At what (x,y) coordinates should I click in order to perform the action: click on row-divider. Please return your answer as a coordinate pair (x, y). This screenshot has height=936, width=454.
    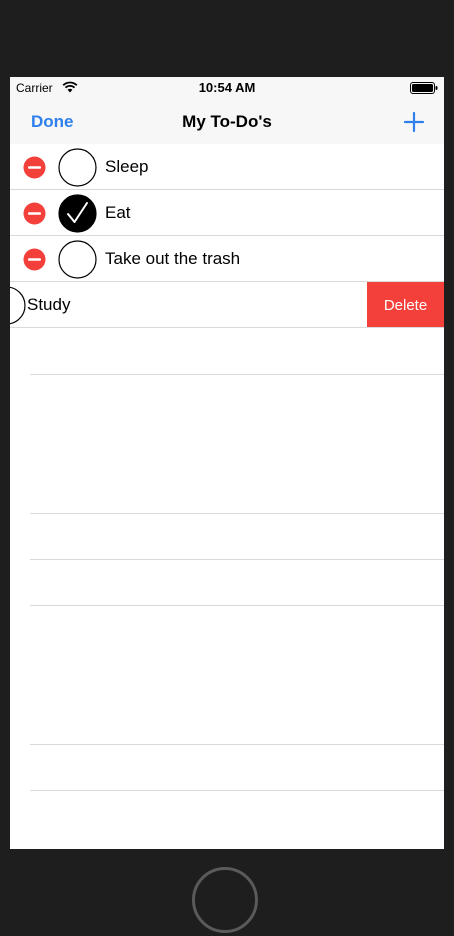
    Looking at the image, I should click on (227, 327).